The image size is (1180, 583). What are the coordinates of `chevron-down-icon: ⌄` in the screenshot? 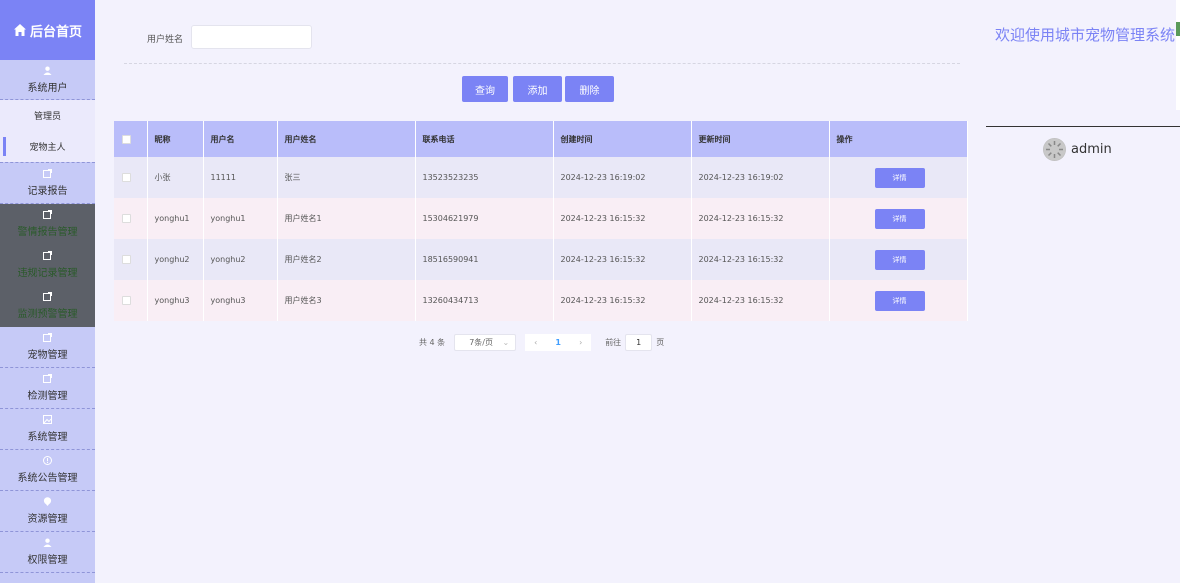 It's located at (506, 342).